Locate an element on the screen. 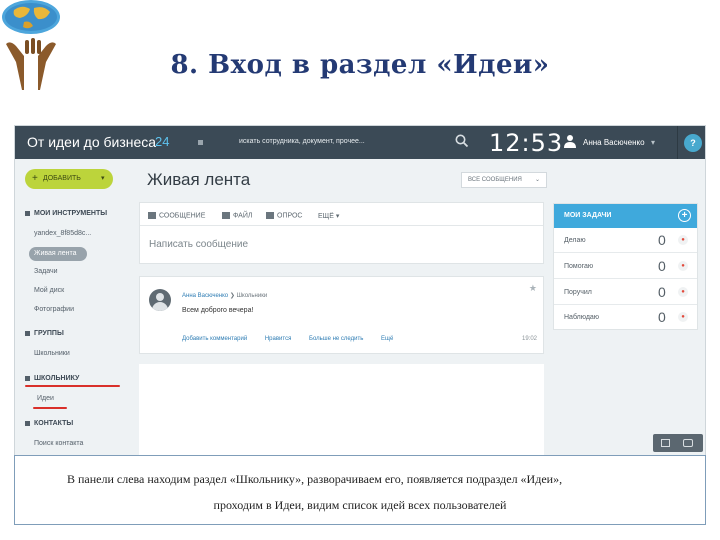  app-title: От идеи до бизнеса is located at coordinates (91, 142).